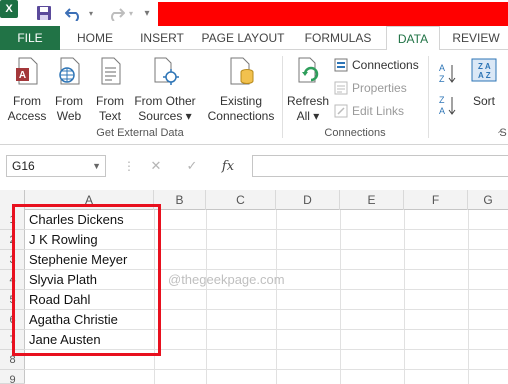  I want to click on edit-links-icon, so click(341, 111).